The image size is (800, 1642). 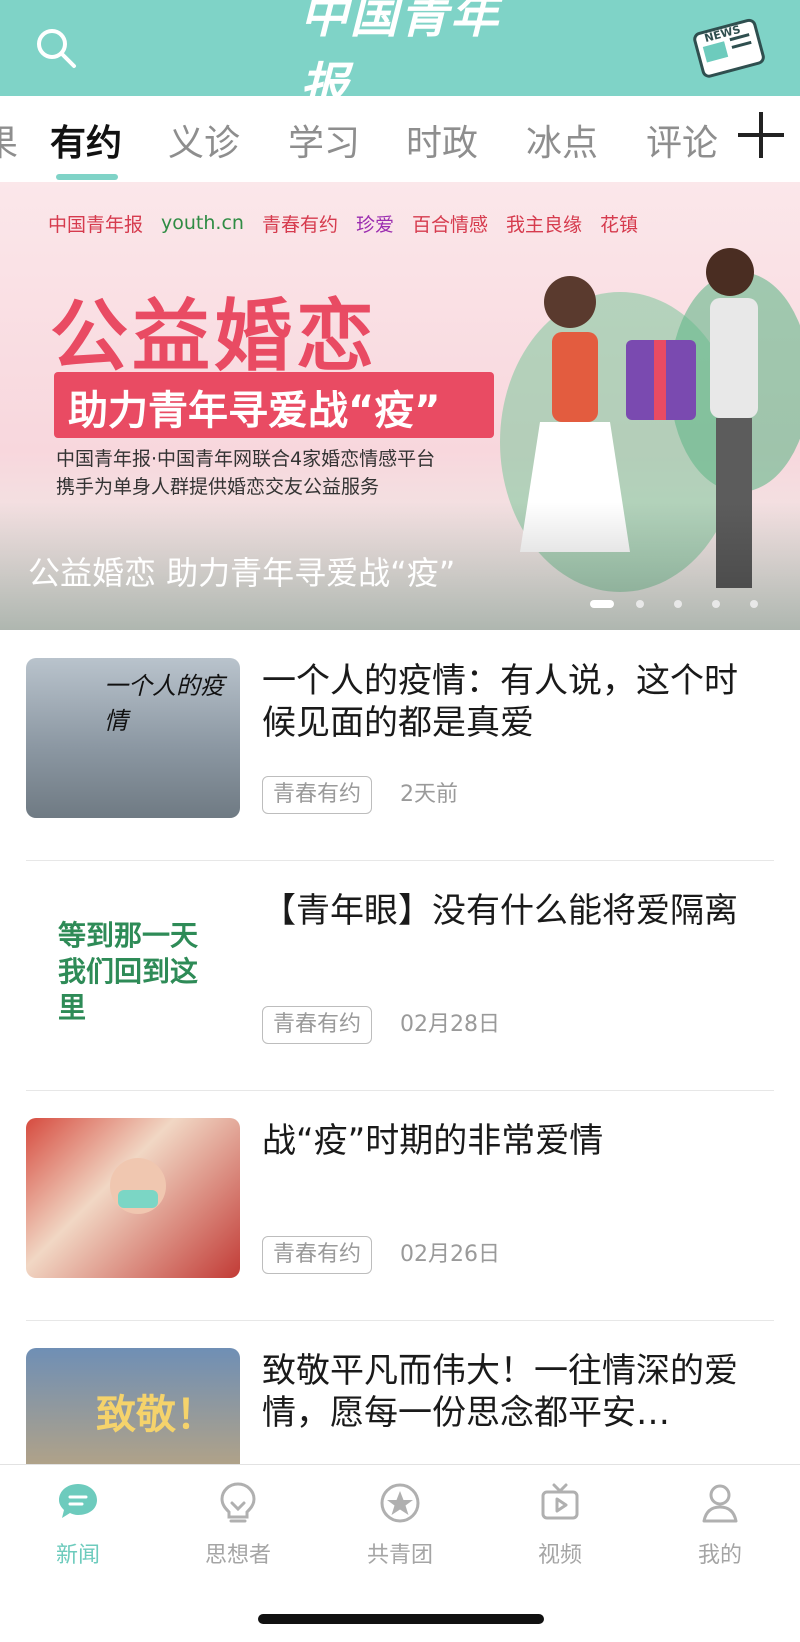 What do you see at coordinates (238, 1502) in the screenshot?
I see `lightbulb-icon` at bounding box center [238, 1502].